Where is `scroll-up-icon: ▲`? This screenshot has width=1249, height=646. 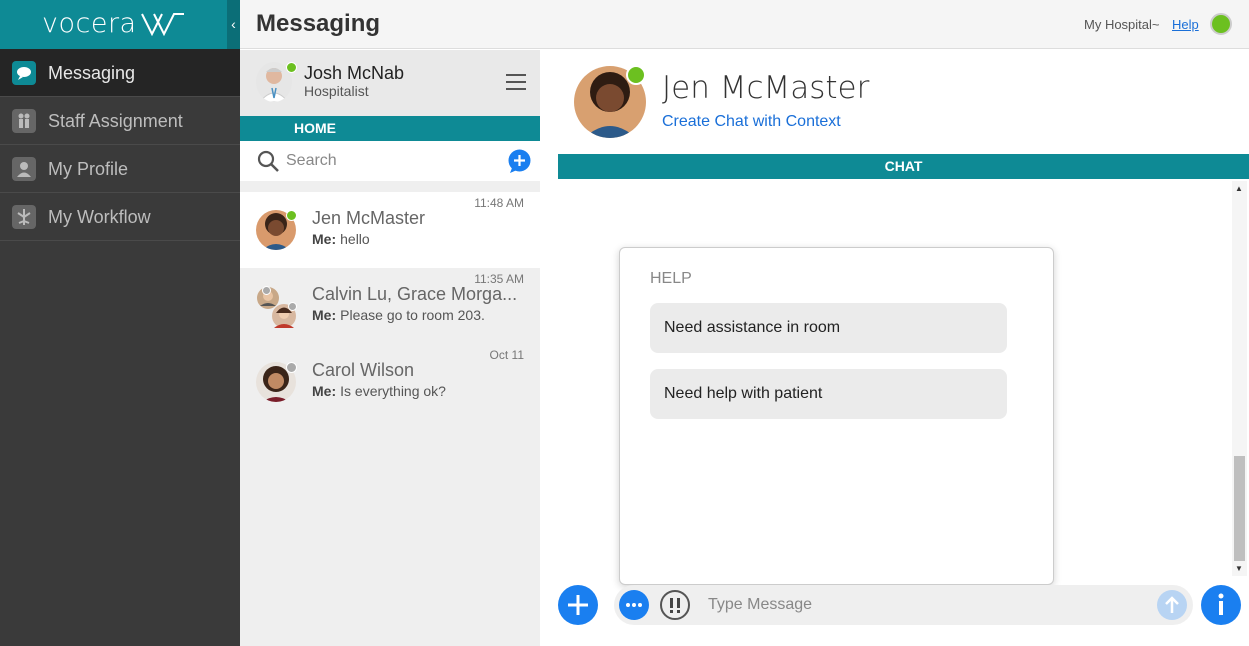
scroll-up-icon: ▲ is located at coordinates (1239, 188).